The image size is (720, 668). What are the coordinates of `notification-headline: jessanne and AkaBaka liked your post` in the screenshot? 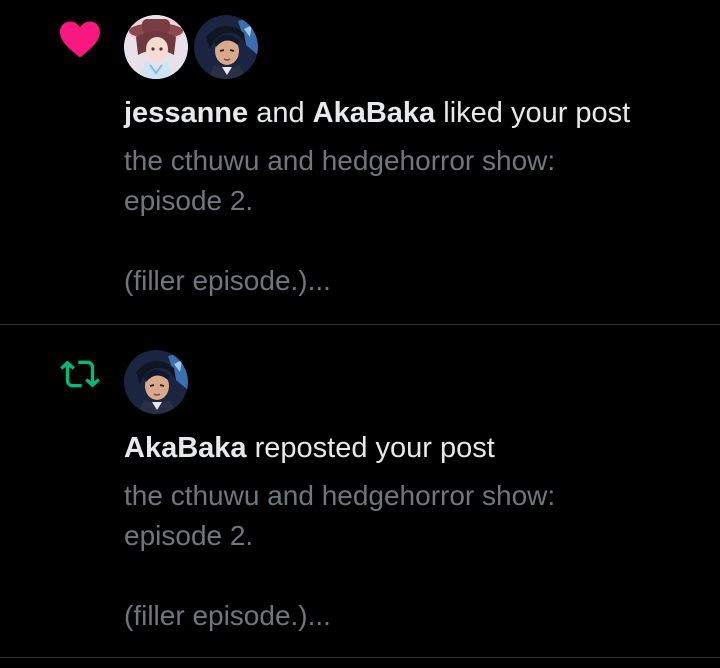 It's located at (377, 113).